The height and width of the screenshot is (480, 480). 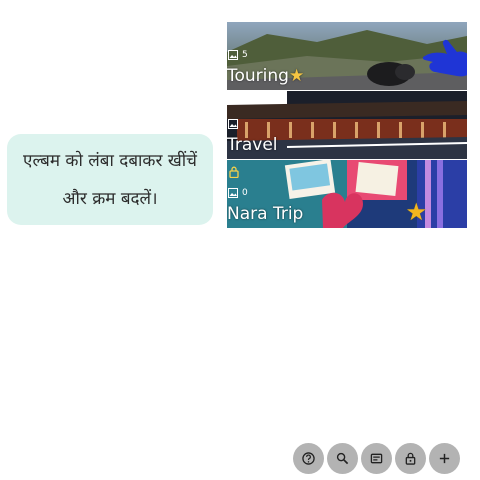 I want to click on album-card-touring: 5 Touring★, so click(x=347, y=56).